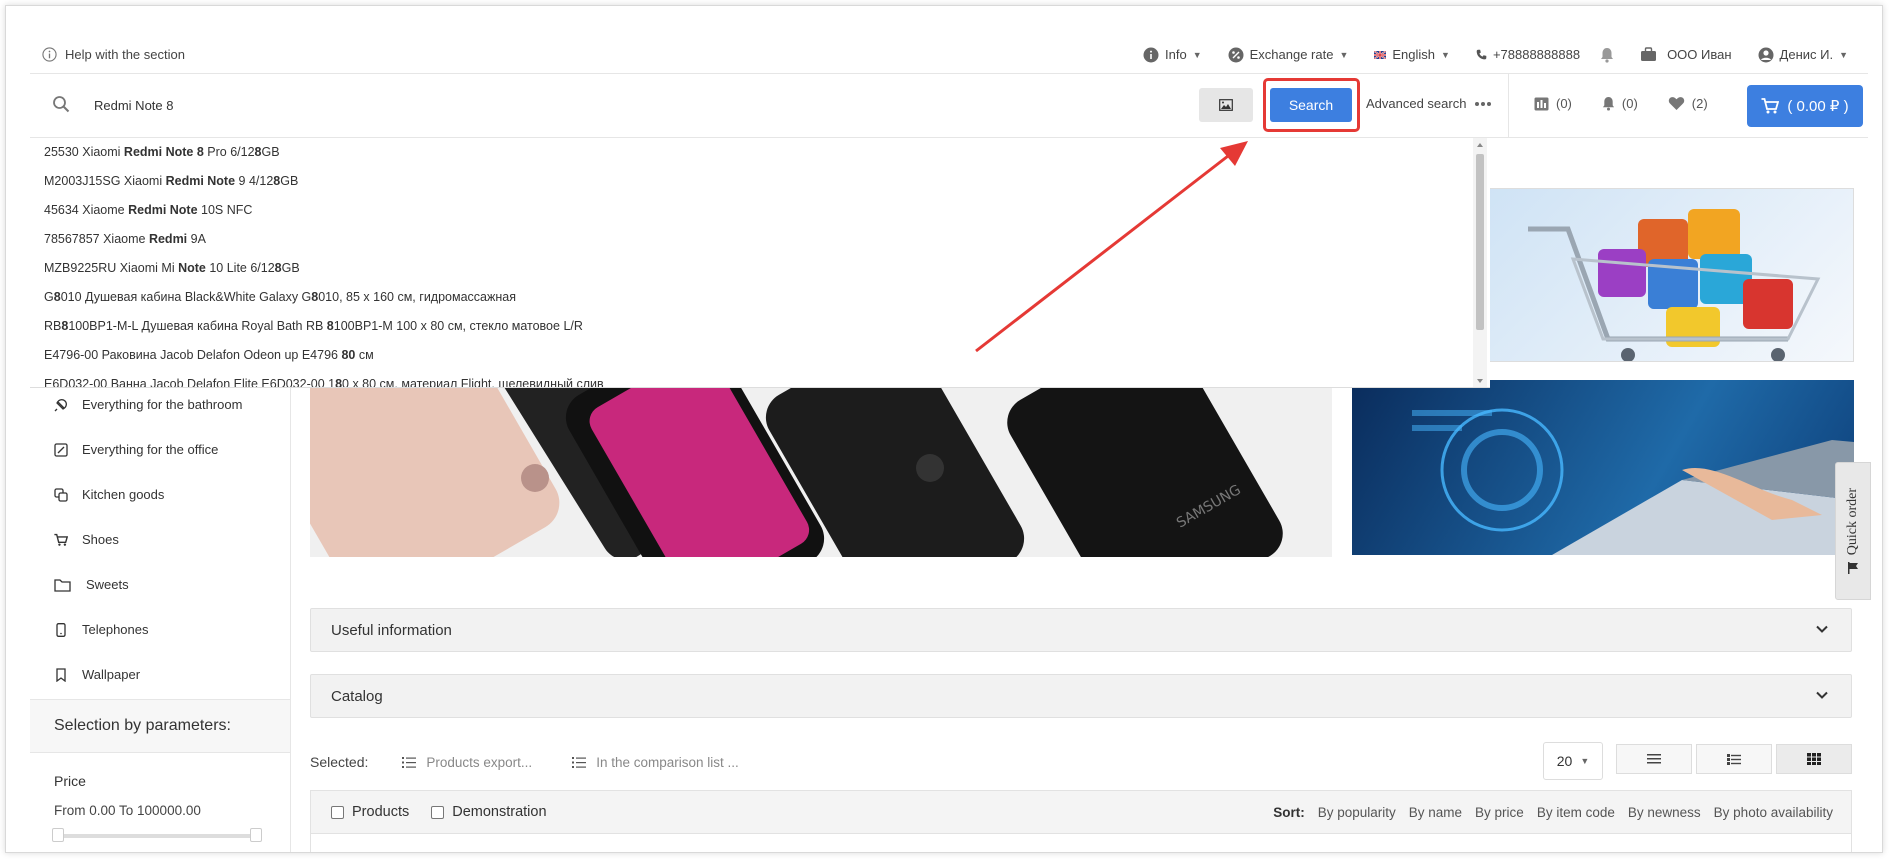 The height and width of the screenshot is (859, 1890). I want to click on exchange-rate-dropdown: Exchange rate ▼, so click(1288, 55).